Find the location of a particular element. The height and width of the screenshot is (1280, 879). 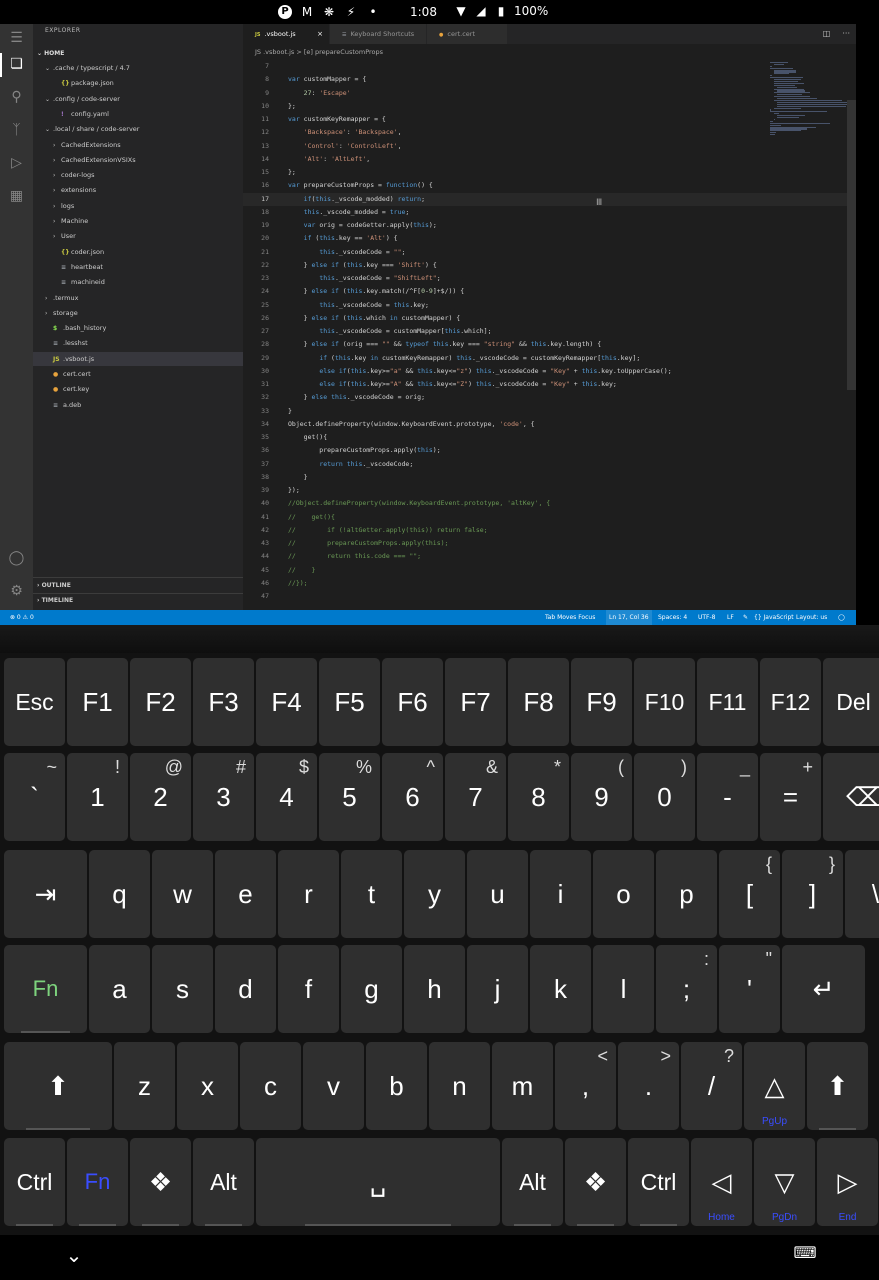

key-5-10: ▷ End is located at coordinates (847, 1182).